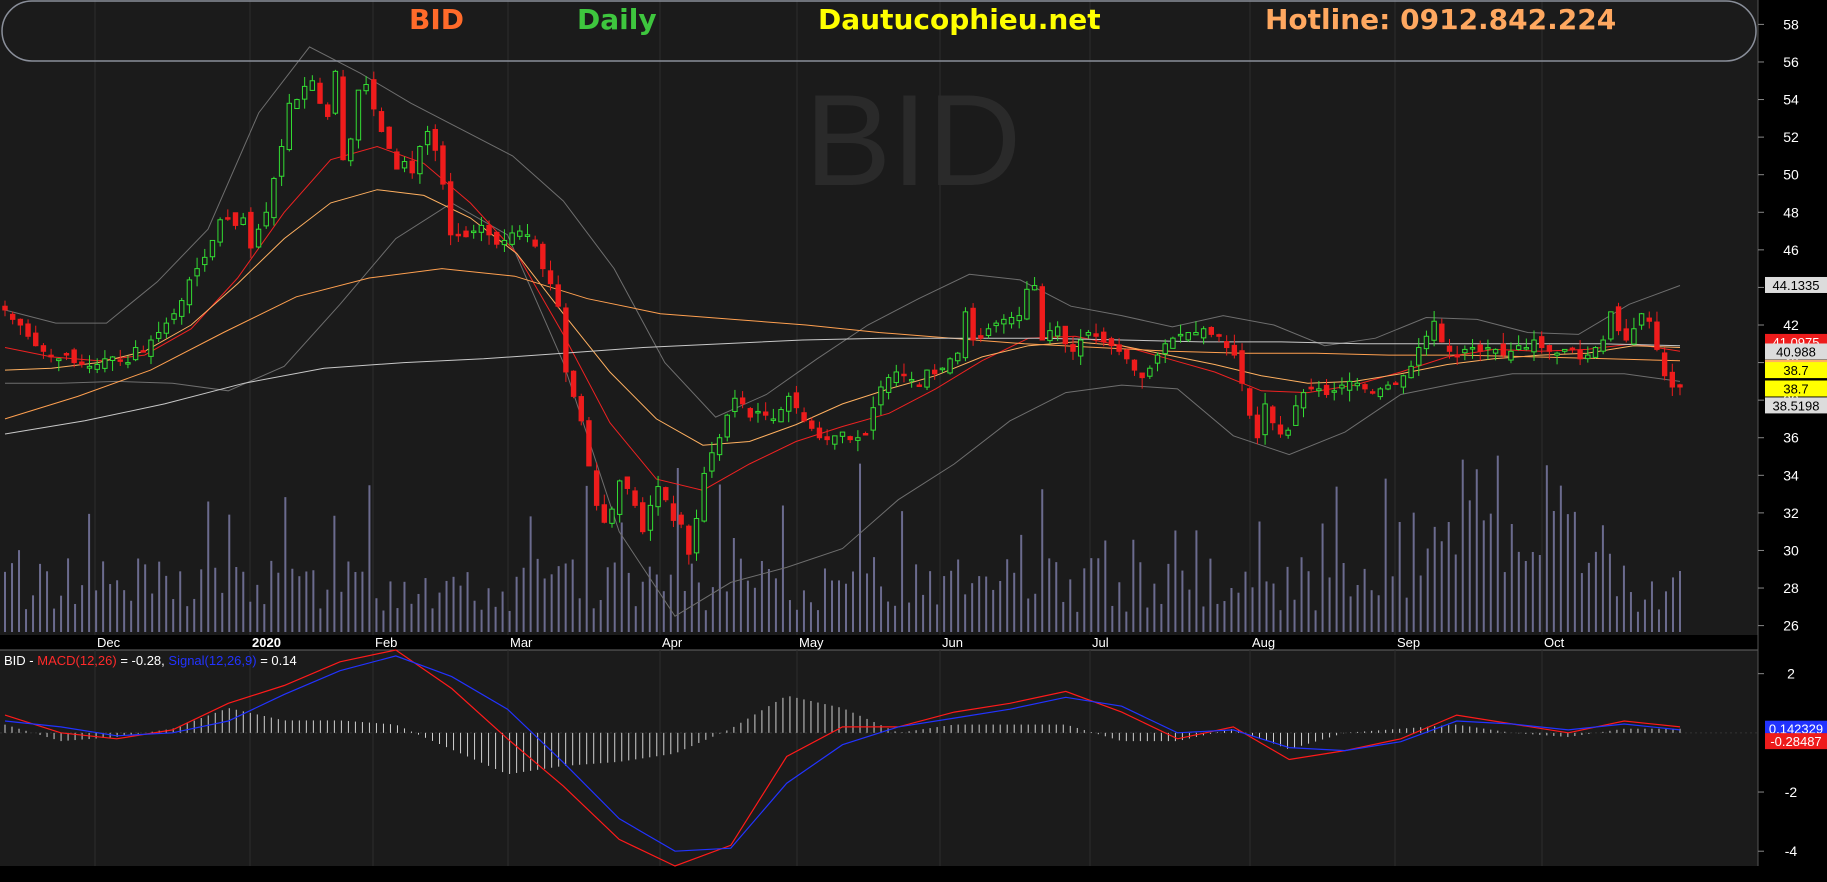 Image resolution: width=1827 pixels, height=882 pixels. I want to click on macd-value-label: -0.28487, so click(1796, 741).